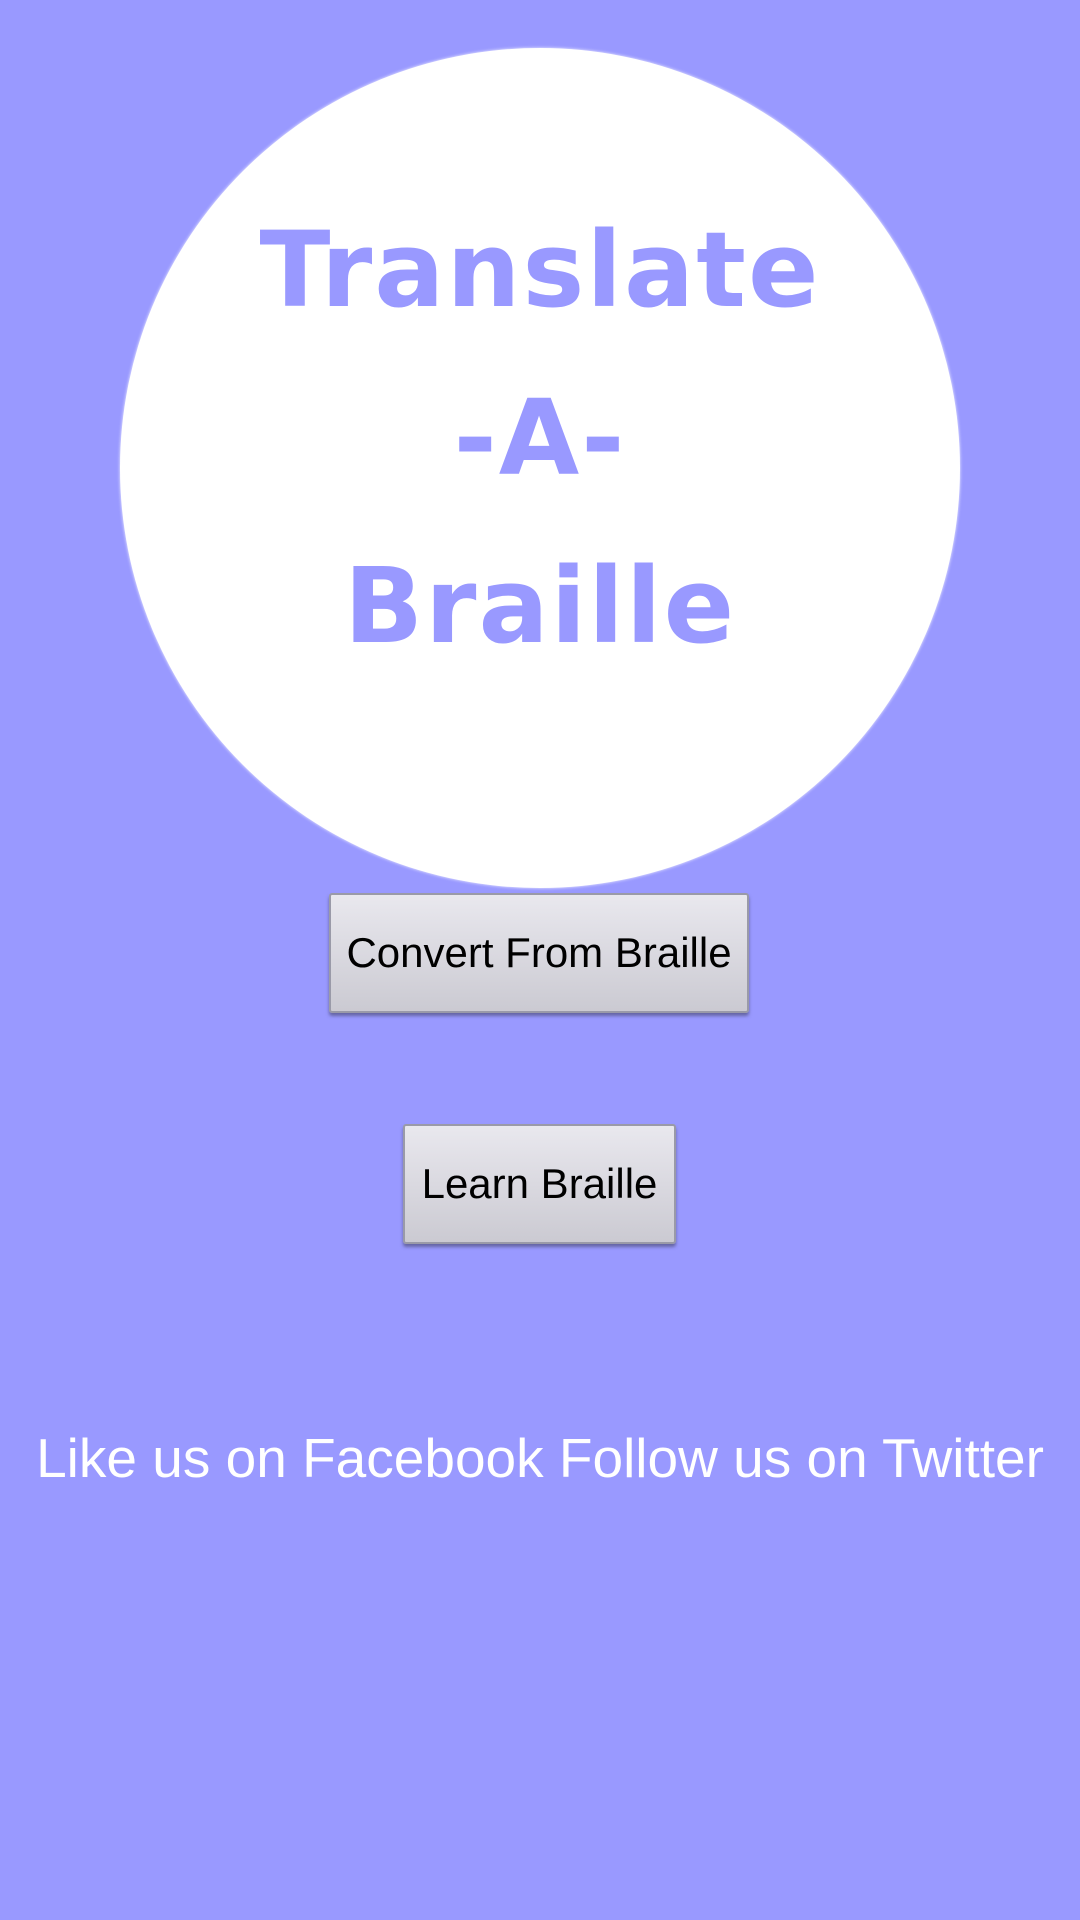  Describe the element at coordinates (540, 270) in the screenshot. I see `logo-text-translate: Translate` at that location.